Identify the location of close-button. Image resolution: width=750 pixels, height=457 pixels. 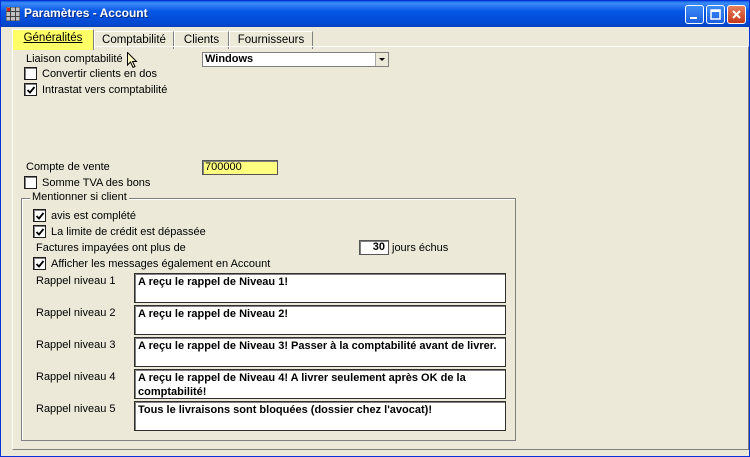
(736, 14).